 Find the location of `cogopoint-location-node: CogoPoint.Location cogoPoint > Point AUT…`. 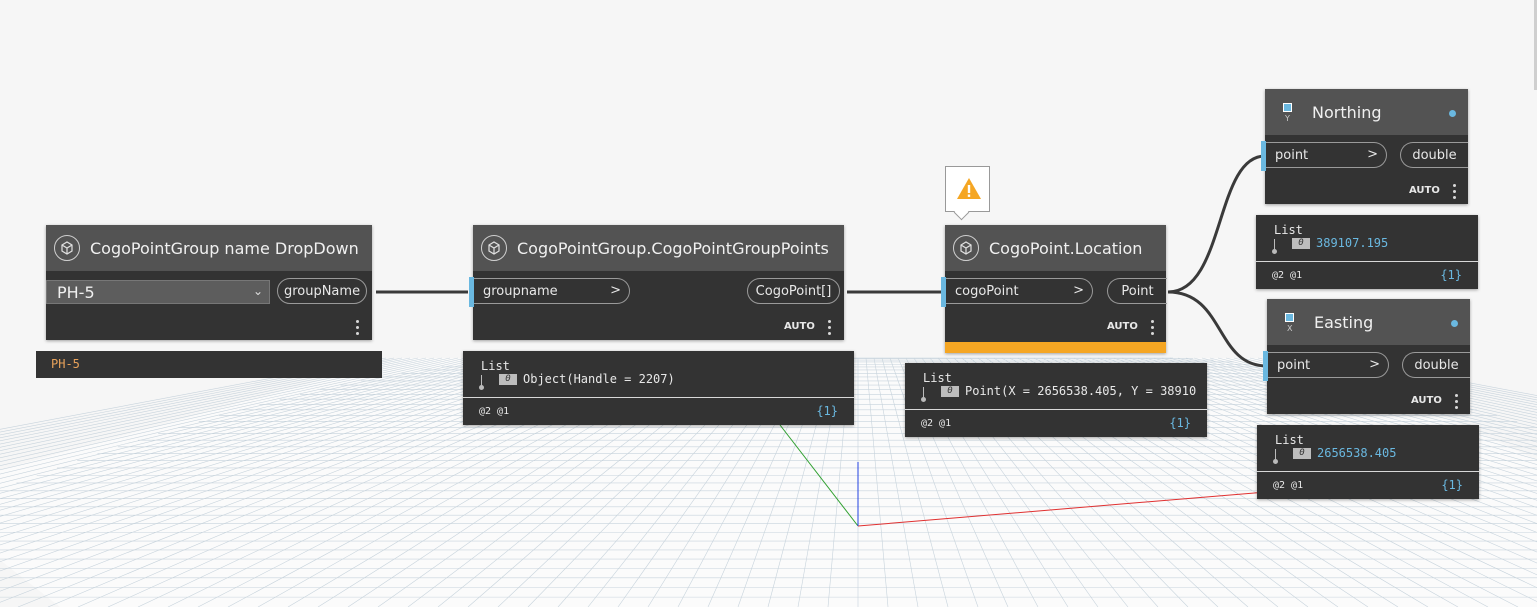

cogopoint-location-node: CogoPoint.Location cogoPoint > Point AUT… is located at coordinates (1054, 289).